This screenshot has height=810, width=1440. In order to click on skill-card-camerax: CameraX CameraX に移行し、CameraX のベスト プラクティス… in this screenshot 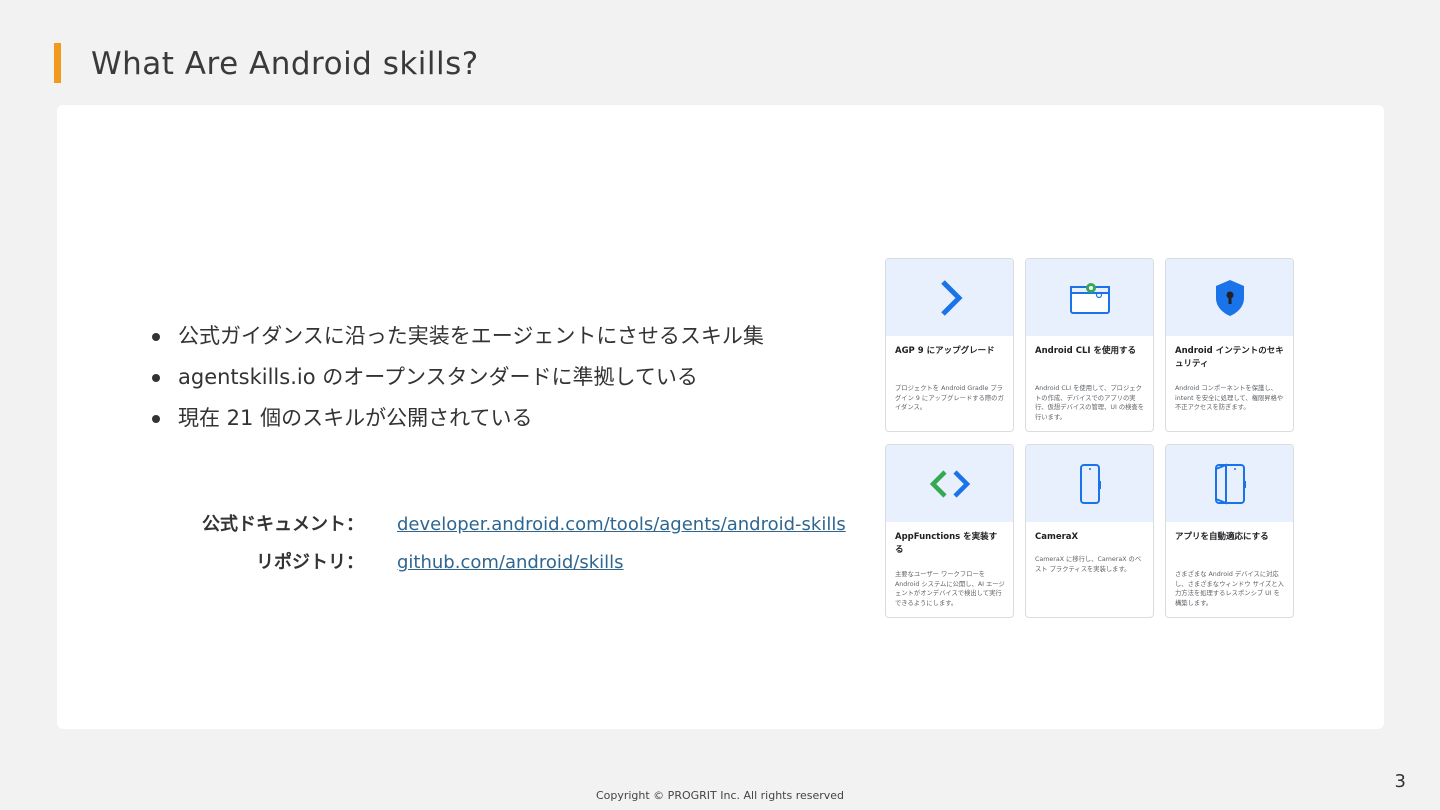, I will do `click(1089, 531)`.